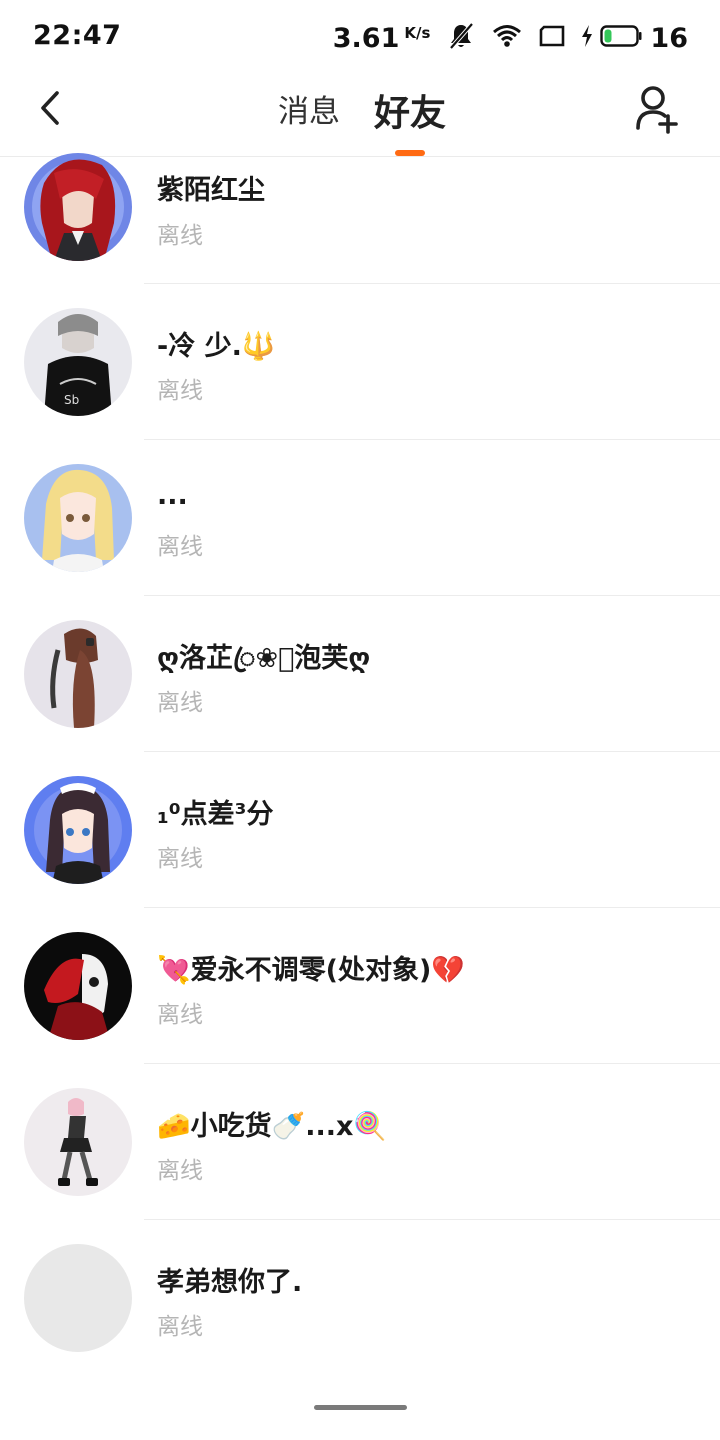  What do you see at coordinates (71, 400) in the screenshot?
I see `svg-text: Sb` at bounding box center [71, 400].